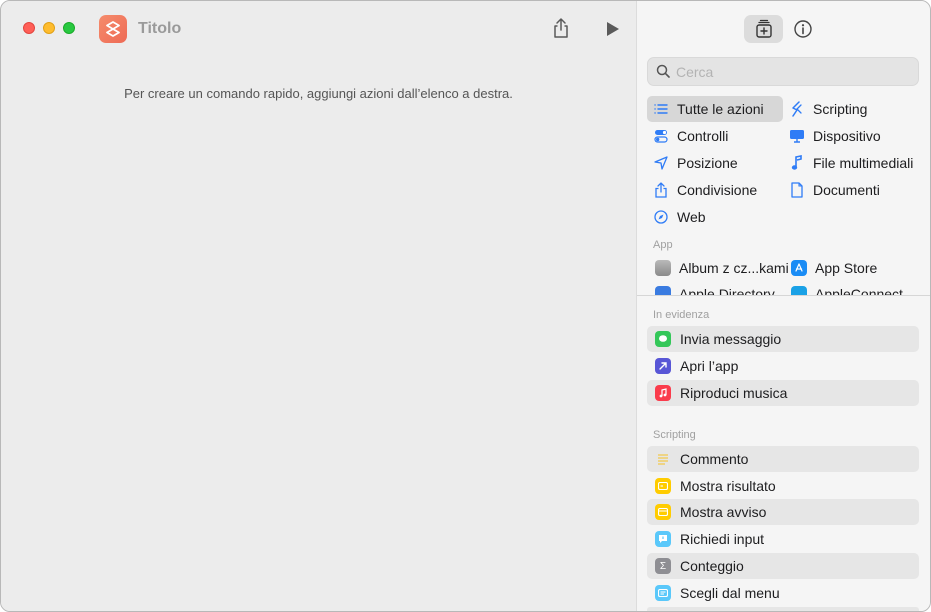  What do you see at coordinates (709, 366) in the screenshot?
I see `action-label: Apri l’app` at bounding box center [709, 366].